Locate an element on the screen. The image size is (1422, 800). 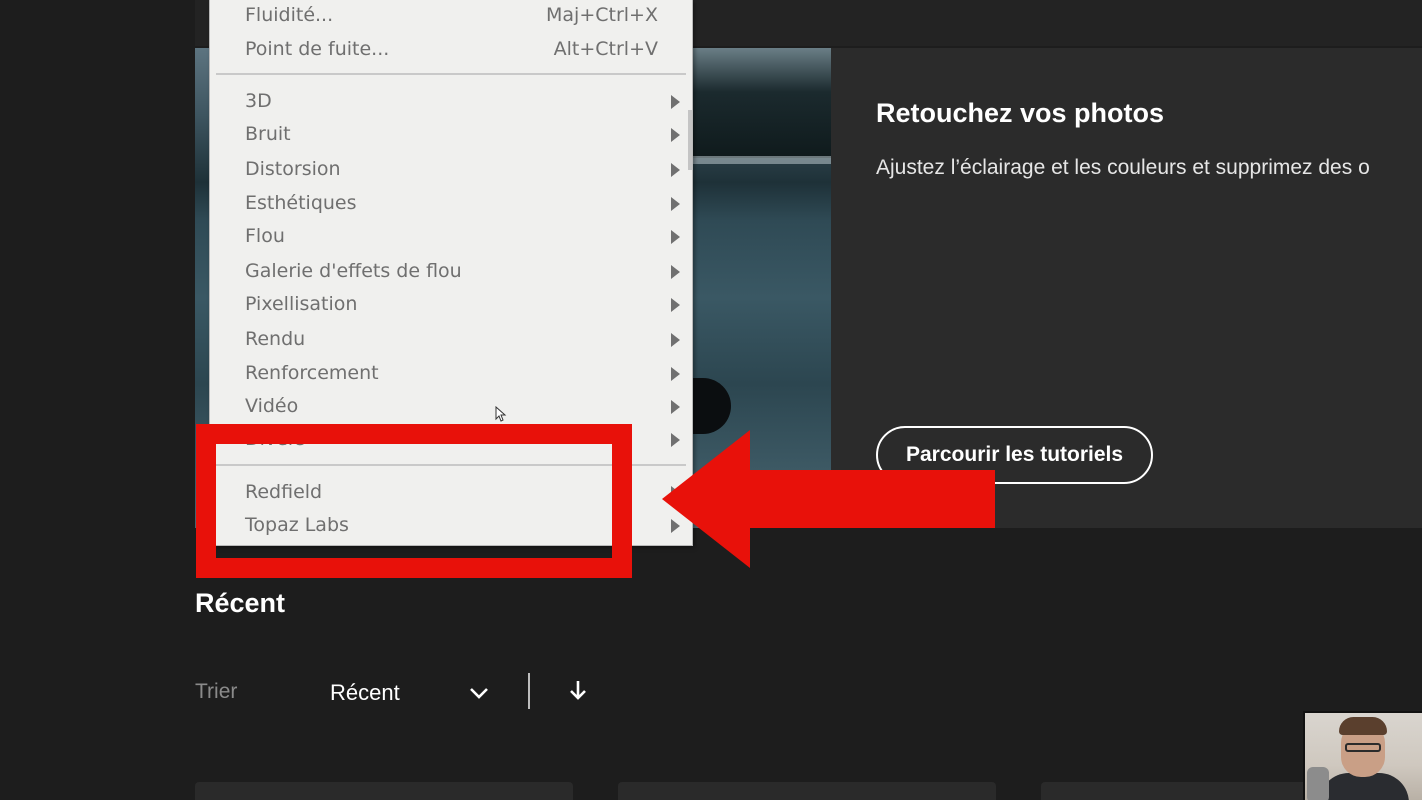
menu-item-stylize: Esthétiques is located at coordinates (451, 204).